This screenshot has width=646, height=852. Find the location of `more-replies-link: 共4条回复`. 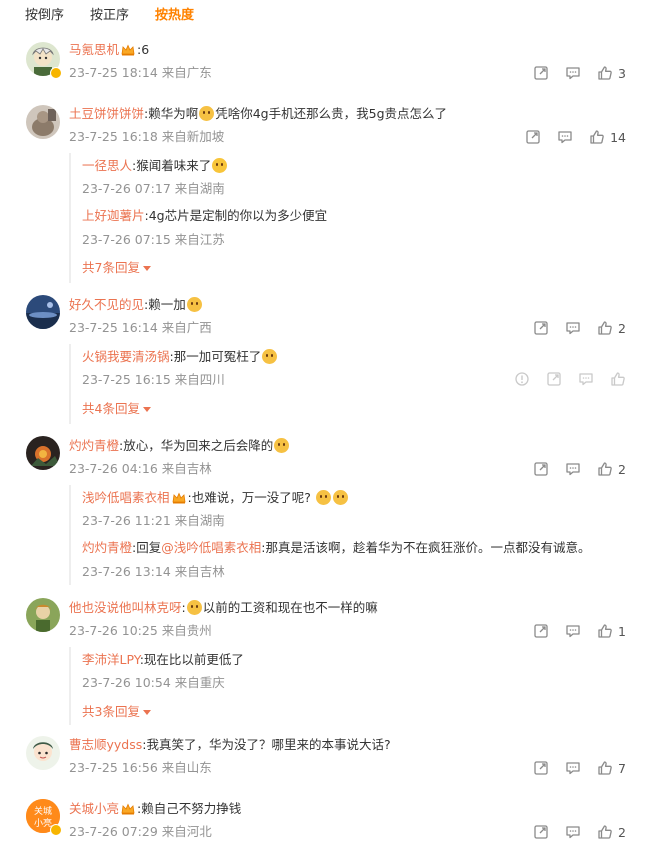

more-replies-link: 共4条回复 is located at coordinates (116, 409).